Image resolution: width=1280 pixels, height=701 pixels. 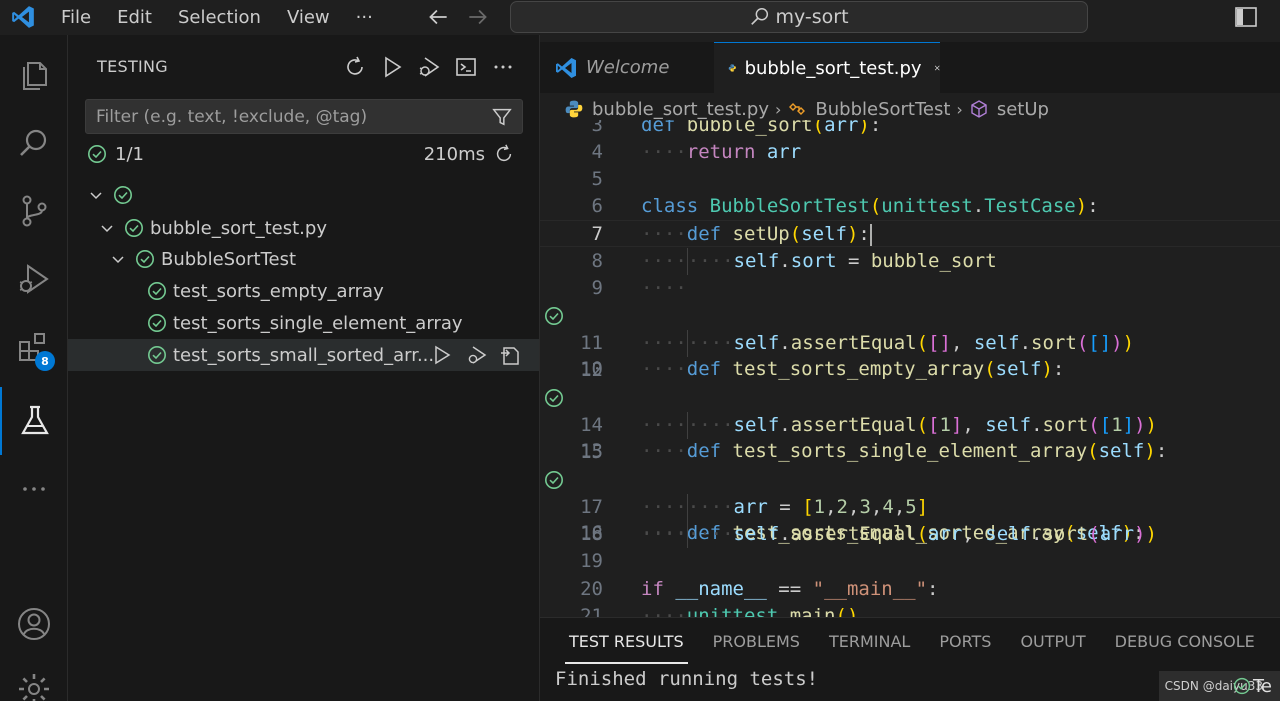 What do you see at coordinates (910, 179) in the screenshot?
I see `code-line: 5` at bounding box center [910, 179].